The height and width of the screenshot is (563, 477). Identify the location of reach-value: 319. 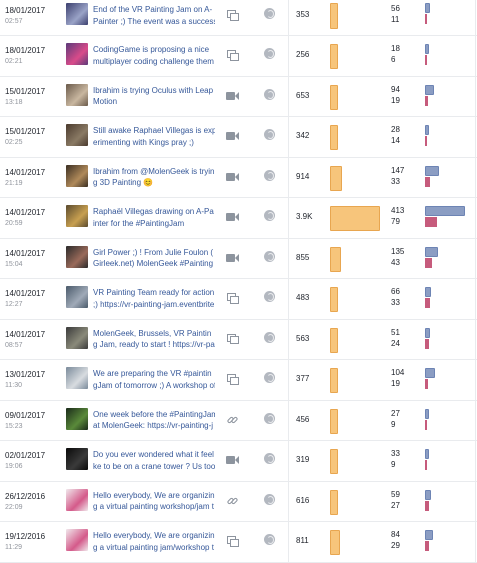
(303, 459).